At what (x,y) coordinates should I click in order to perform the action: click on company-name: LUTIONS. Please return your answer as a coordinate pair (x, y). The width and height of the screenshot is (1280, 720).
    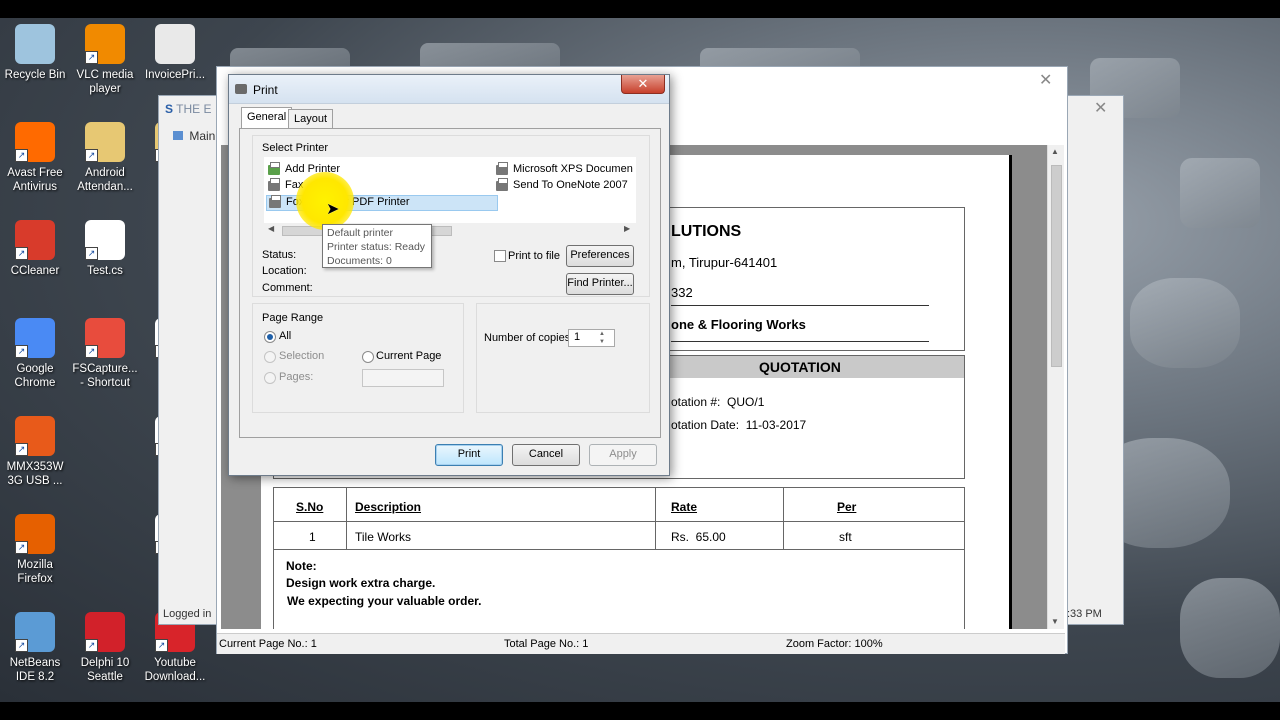
    Looking at the image, I should click on (706, 231).